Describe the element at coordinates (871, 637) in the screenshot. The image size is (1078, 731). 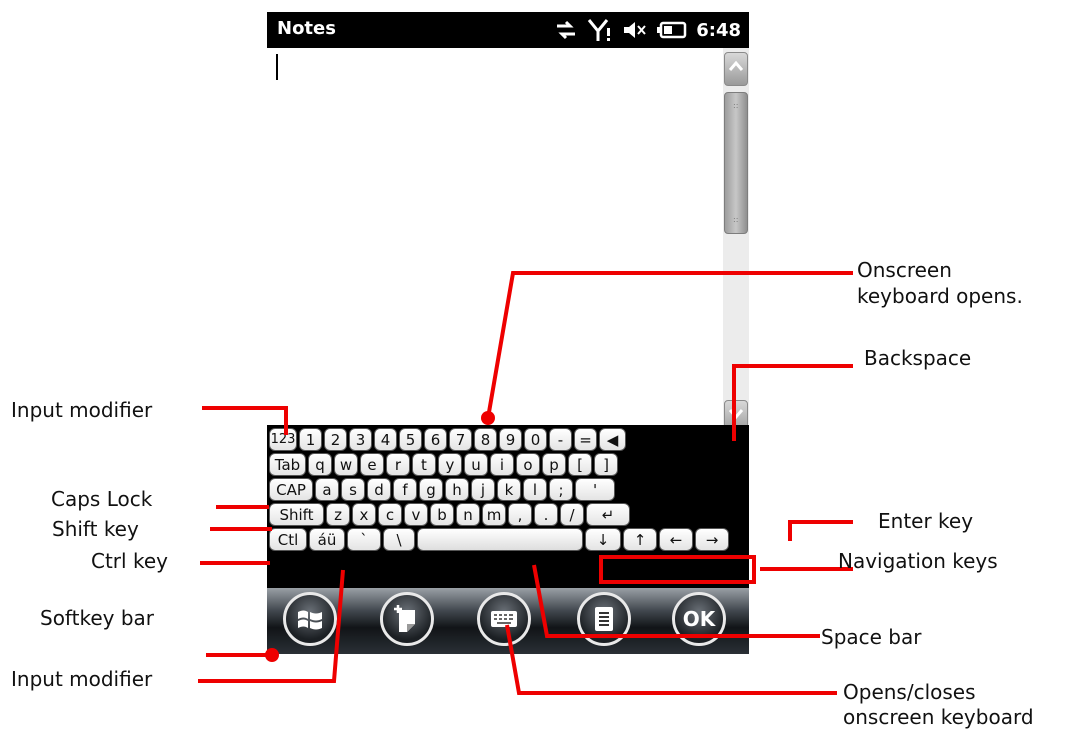
I see `callout-space-bar: Space bar` at that location.